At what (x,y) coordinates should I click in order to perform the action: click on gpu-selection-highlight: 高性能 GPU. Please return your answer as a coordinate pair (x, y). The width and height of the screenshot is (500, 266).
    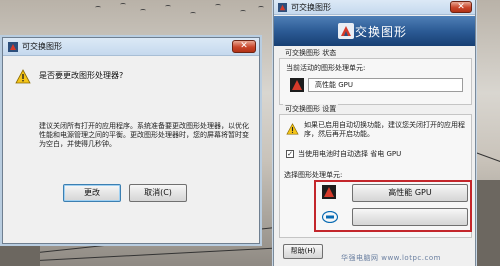
    Looking at the image, I should click on (393, 206).